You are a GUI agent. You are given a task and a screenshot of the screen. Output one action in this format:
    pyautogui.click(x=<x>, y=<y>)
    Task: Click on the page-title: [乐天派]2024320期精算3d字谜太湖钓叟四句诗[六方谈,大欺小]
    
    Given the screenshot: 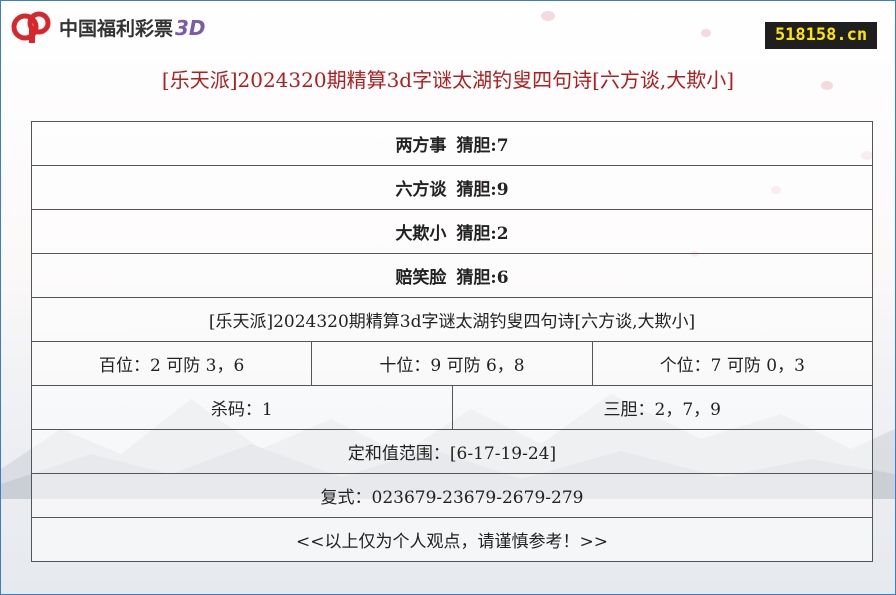 What is the action you would take?
    pyautogui.click(x=448, y=80)
    